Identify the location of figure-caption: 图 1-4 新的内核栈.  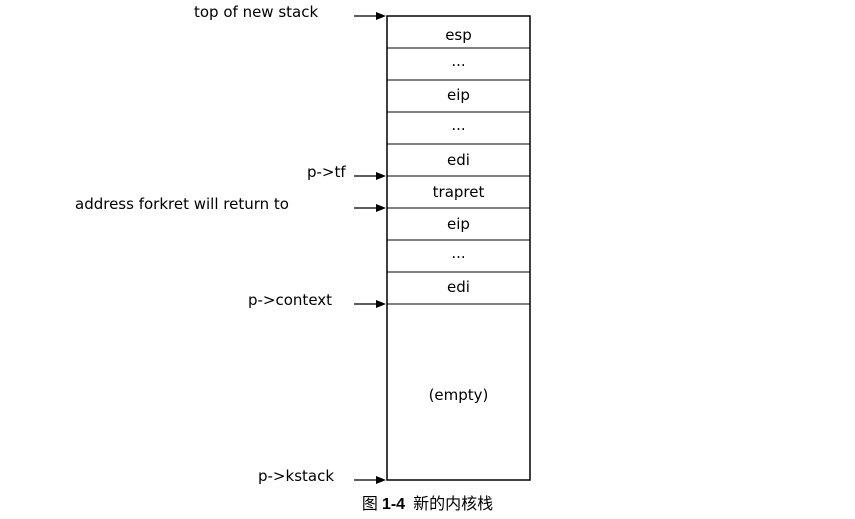
(427, 504).